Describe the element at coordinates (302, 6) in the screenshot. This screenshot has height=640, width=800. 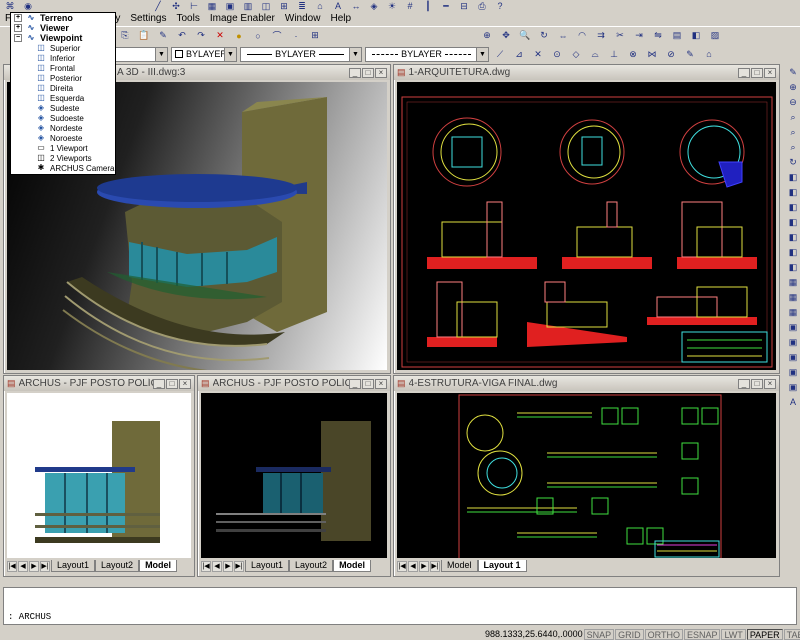
I see `stair-icon: ≣` at that location.